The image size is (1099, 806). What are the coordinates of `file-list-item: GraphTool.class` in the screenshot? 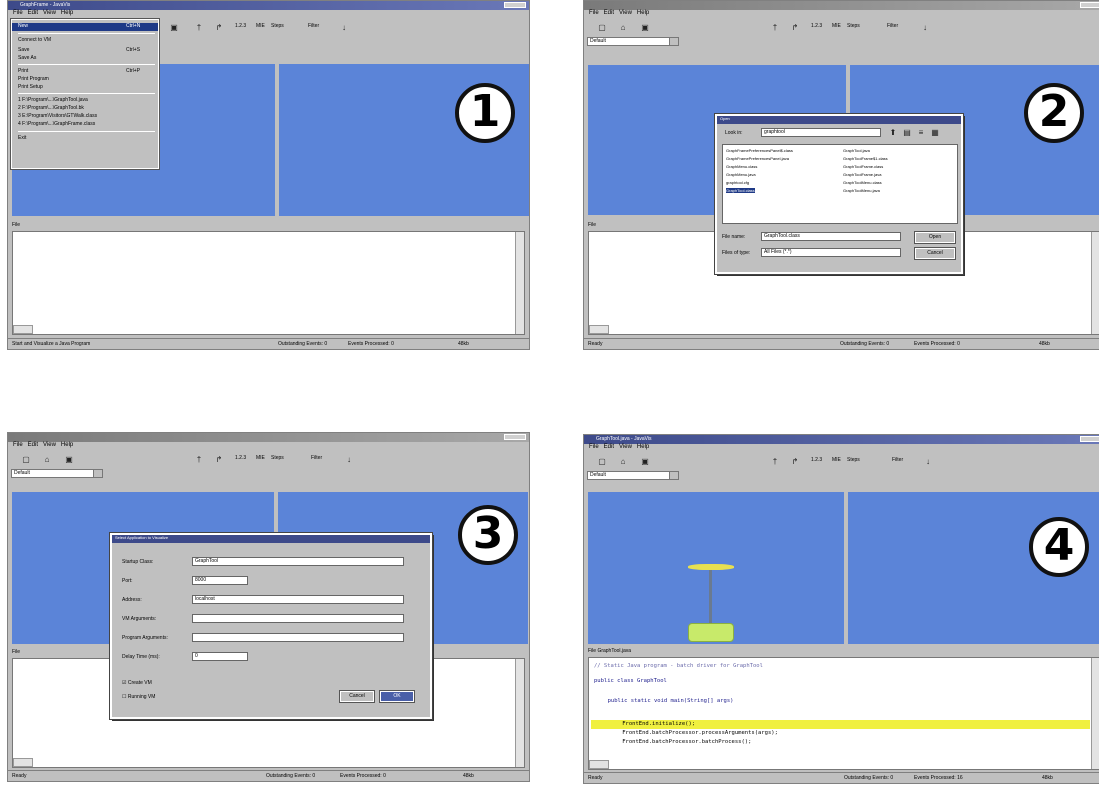 It's located at (740, 190).